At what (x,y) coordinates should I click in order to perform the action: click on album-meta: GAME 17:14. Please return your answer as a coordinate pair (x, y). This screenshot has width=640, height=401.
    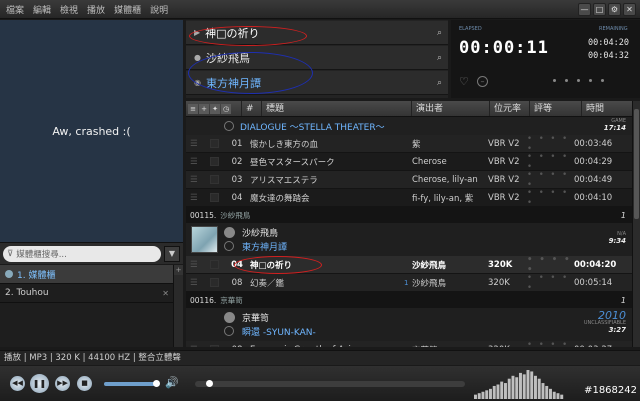
    Looking at the image, I should click on (615, 125).